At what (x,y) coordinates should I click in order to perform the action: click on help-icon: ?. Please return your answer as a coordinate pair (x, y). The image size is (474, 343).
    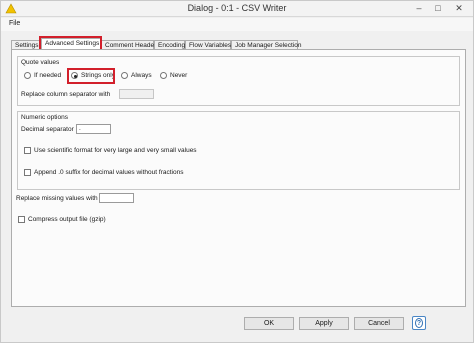
    Looking at the image, I should click on (419, 323).